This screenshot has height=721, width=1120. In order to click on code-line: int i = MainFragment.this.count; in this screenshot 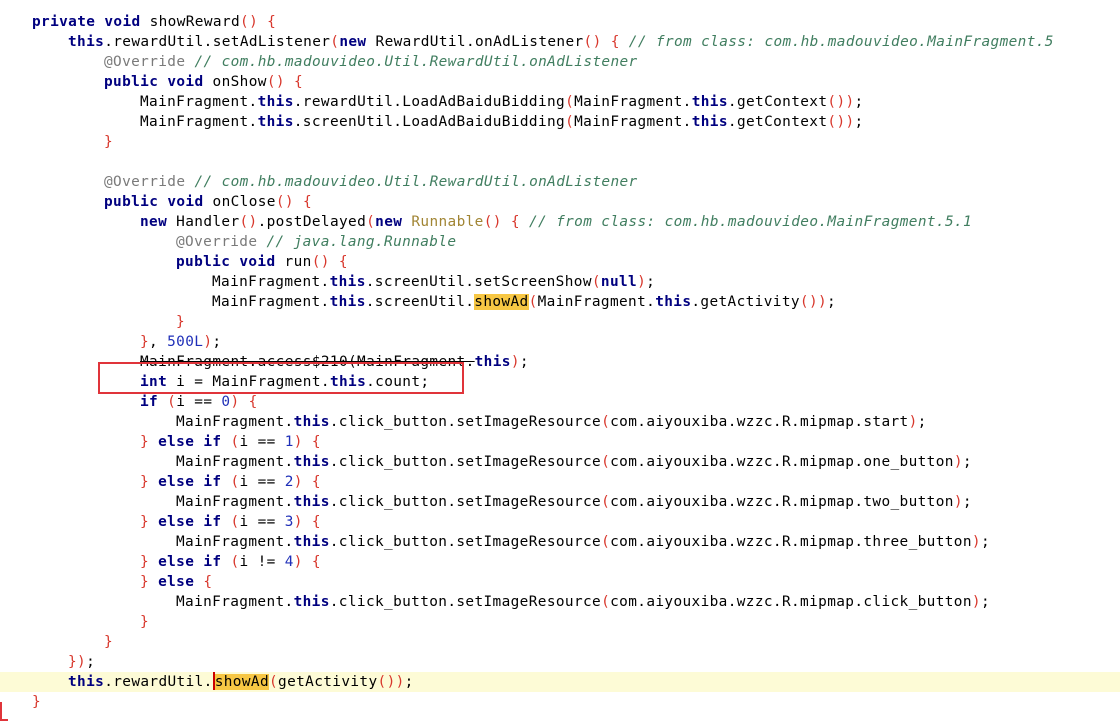, I will do `click(560, 382)`.